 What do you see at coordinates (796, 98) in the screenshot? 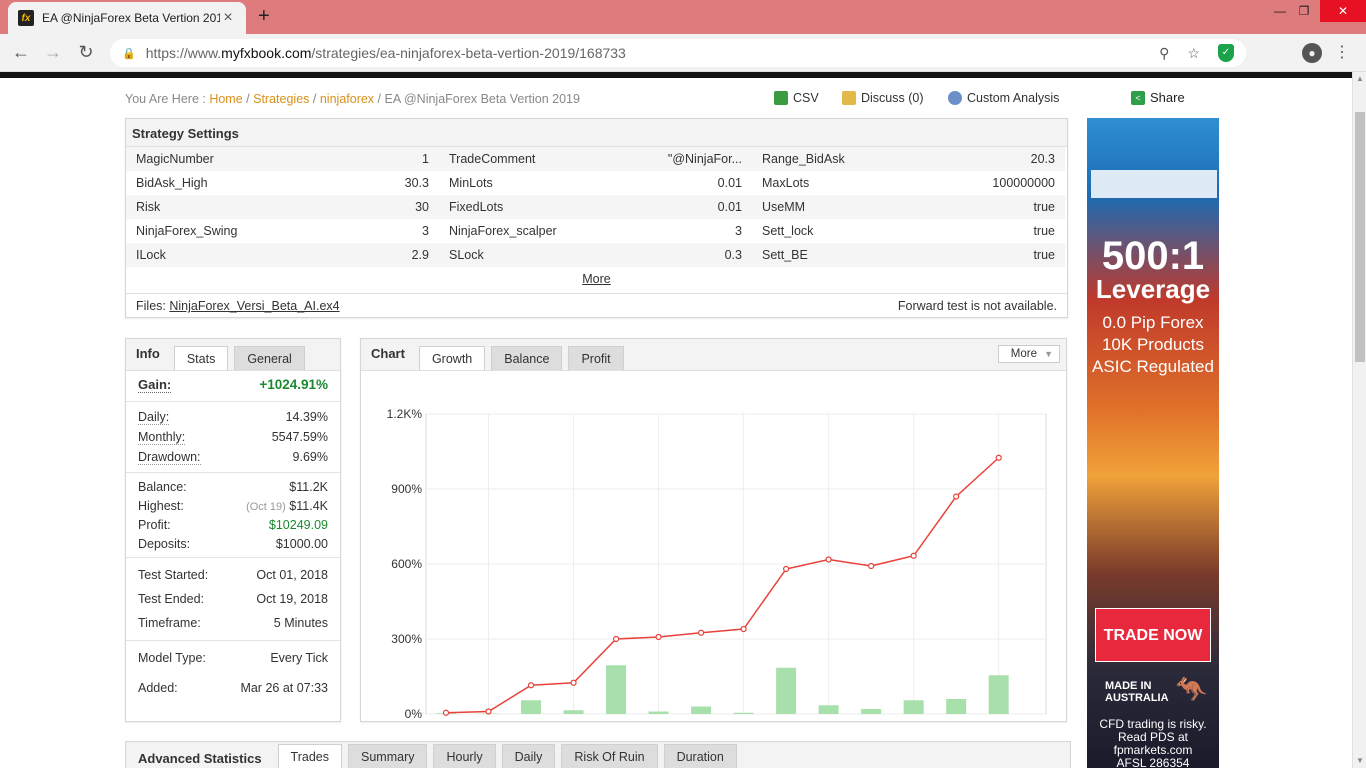
I see `csv-button: CSV` at bounding box center [796, 98].